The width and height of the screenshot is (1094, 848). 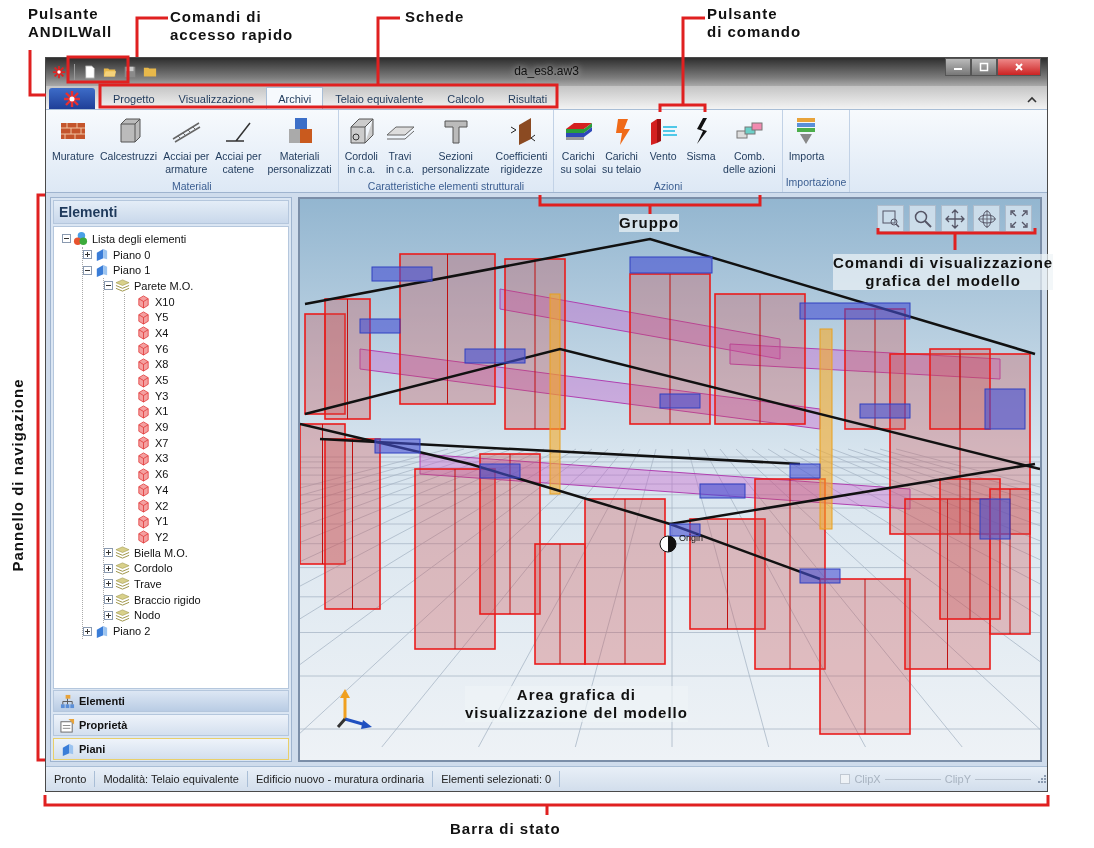 I want to click on ribbon-button: Acciai per catene, so click(x=238, y=145).